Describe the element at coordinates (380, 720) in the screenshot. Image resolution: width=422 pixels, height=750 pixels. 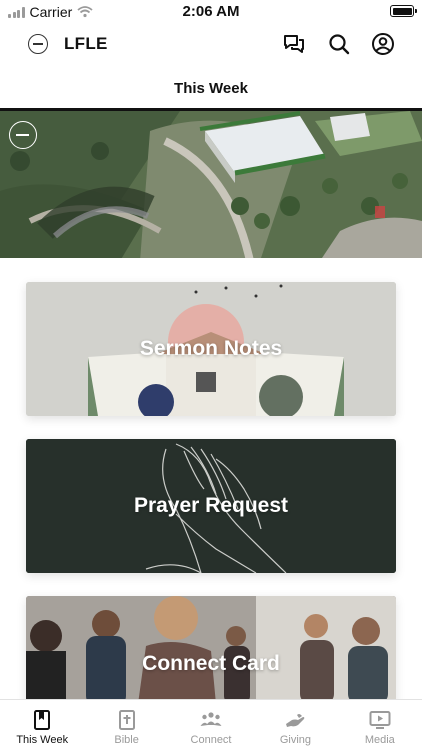
I see `play-screen-icon` at that location.